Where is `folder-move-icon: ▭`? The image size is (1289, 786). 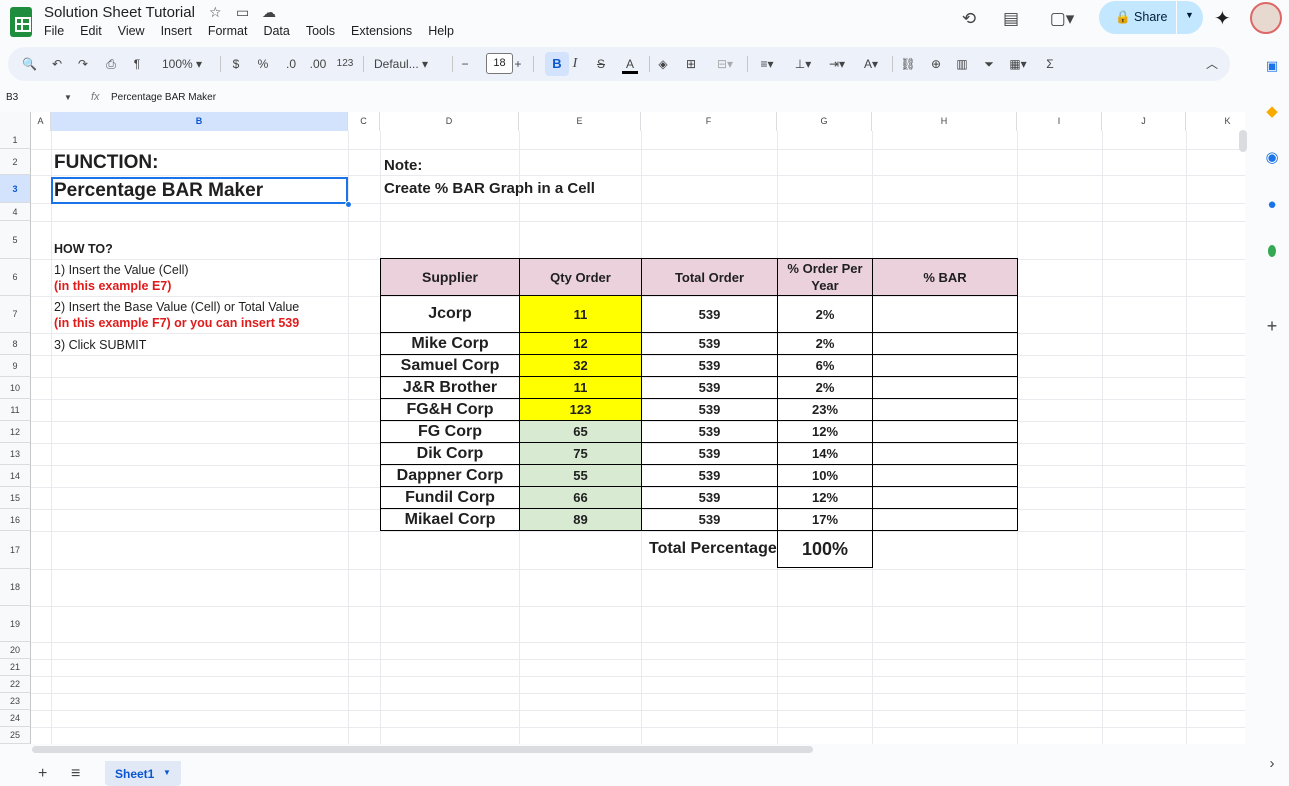 folder-move-icon: ▭ is located at coordinates (242, 12).